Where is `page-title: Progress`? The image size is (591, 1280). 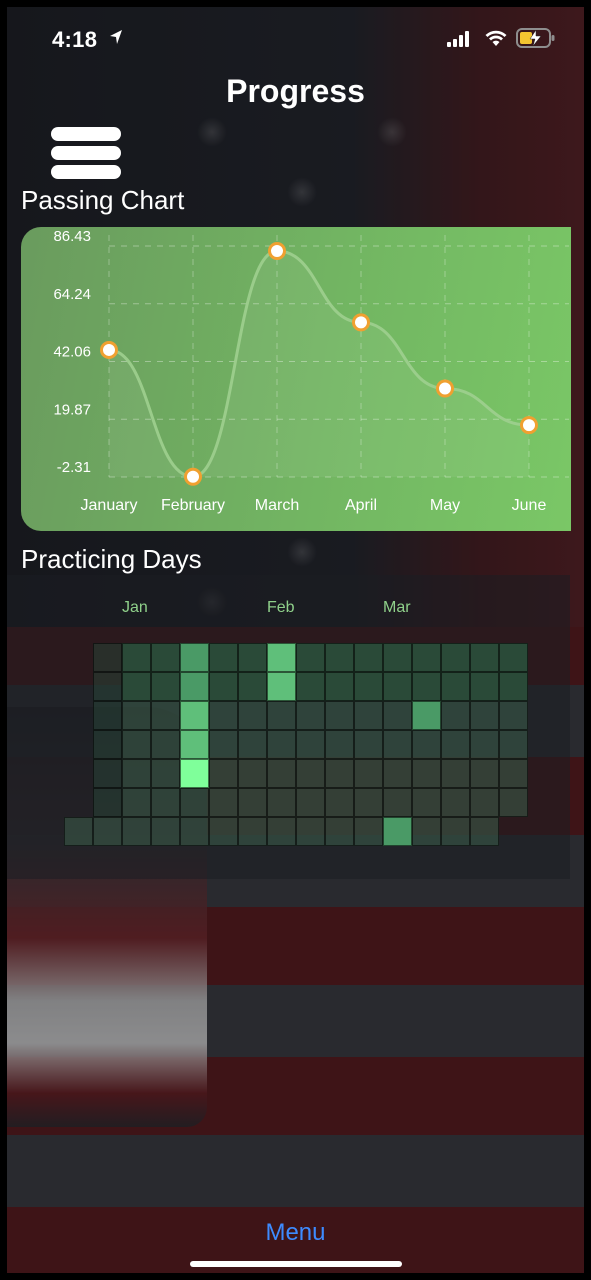 page-title: Progress is located at coordinates (295, 91).